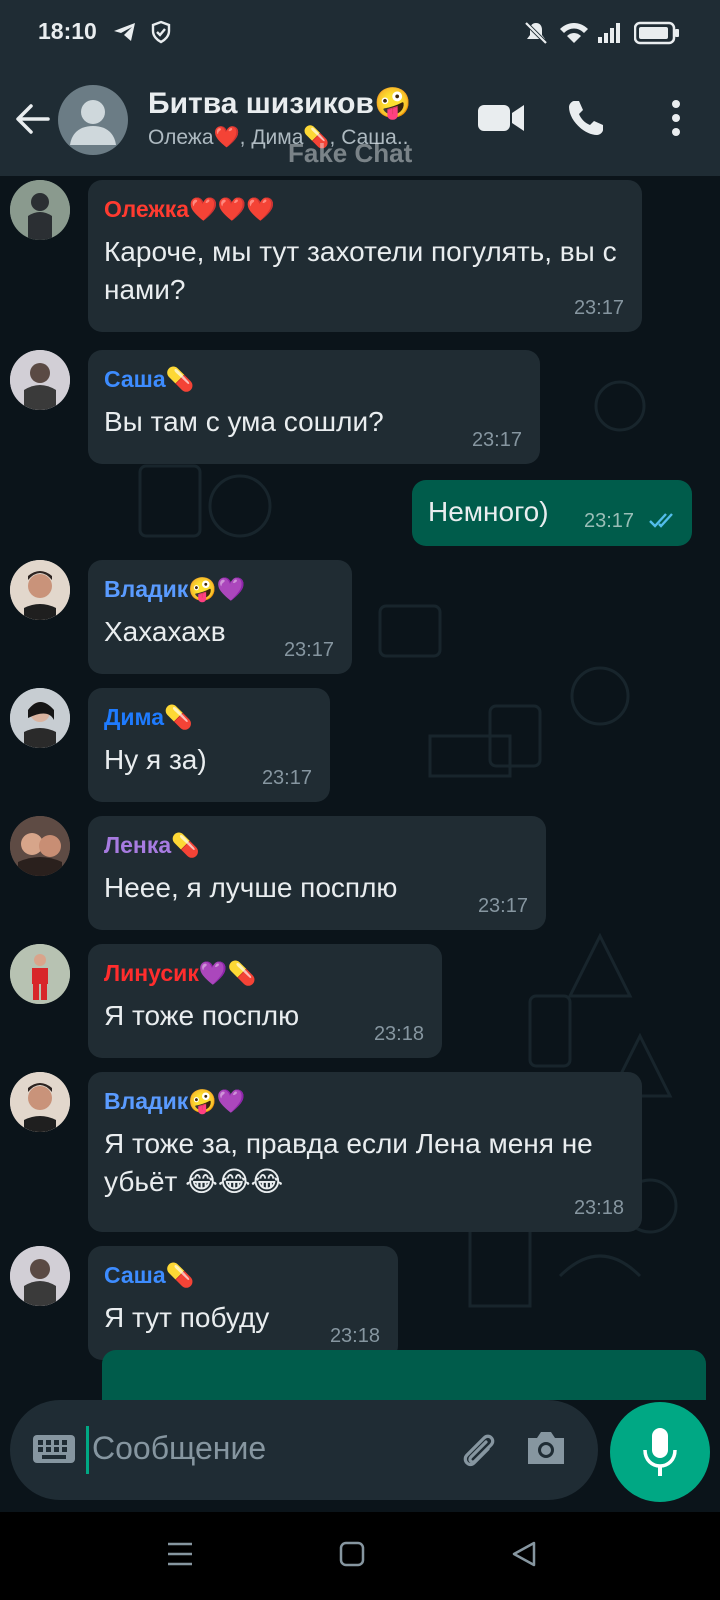 This screenshot has width=720, height=1600. Describe the element at coordinates (350, 153) in the screenshot. I see `watermark: Fake Chat` at that location.